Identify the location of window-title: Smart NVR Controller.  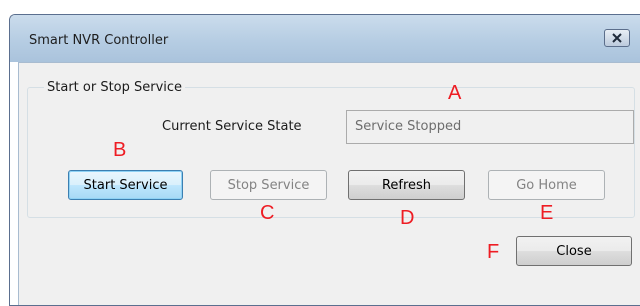
(99, 40).